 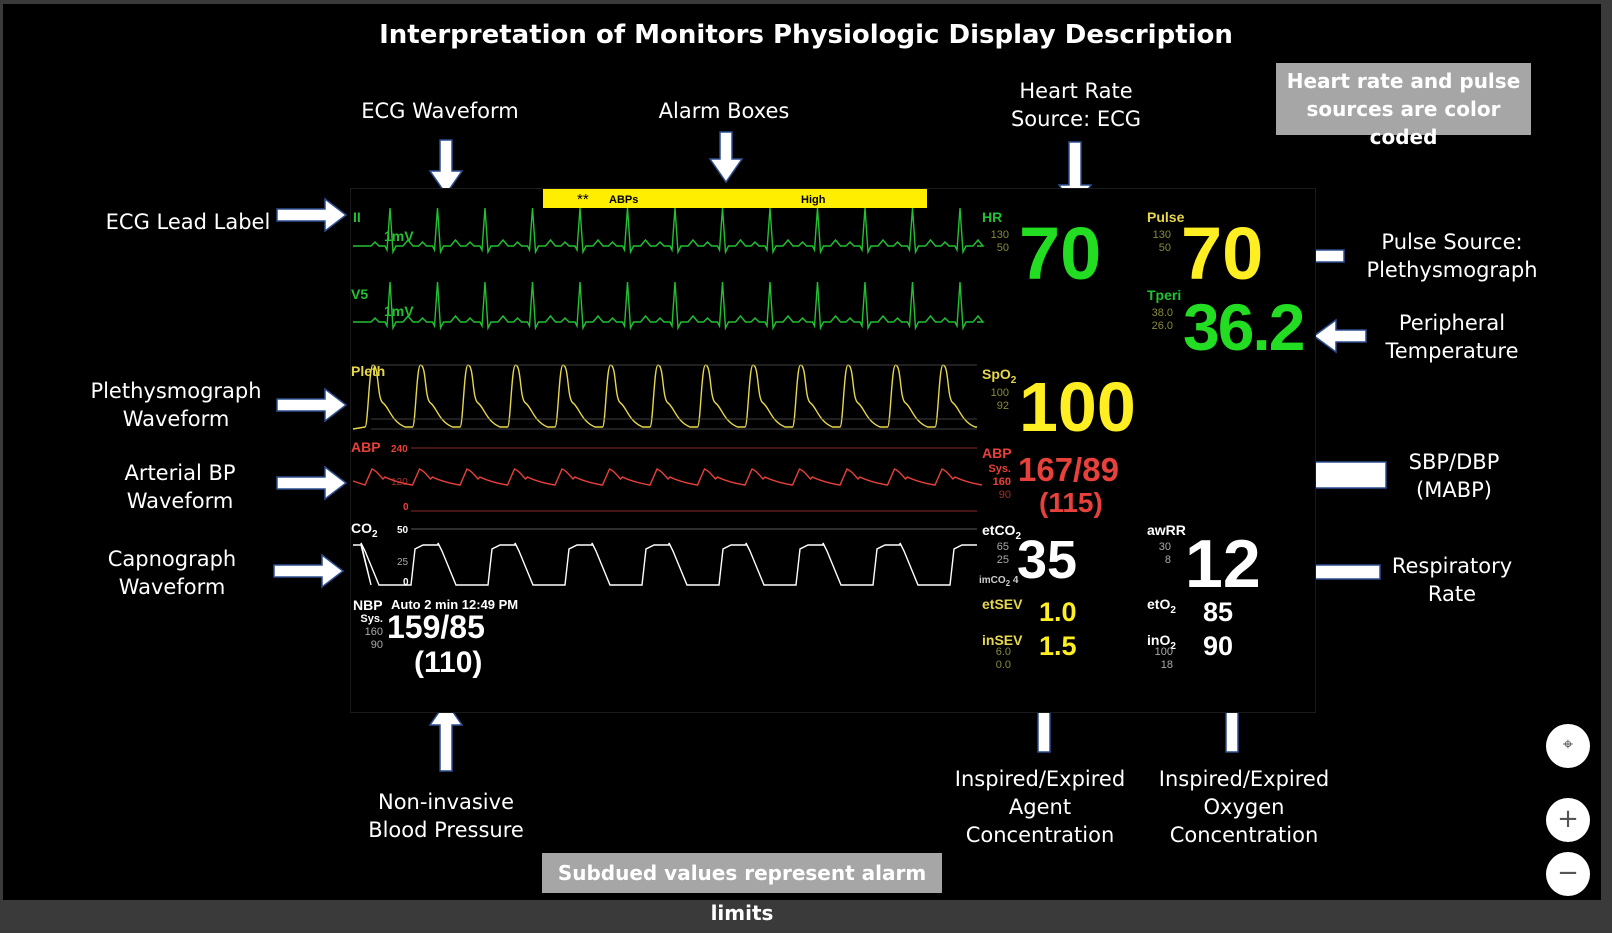 What do you see at coordinates (1015, 580) in the screenshot?
I see `imco2-value: 4` at bounding box center [1015, 580].